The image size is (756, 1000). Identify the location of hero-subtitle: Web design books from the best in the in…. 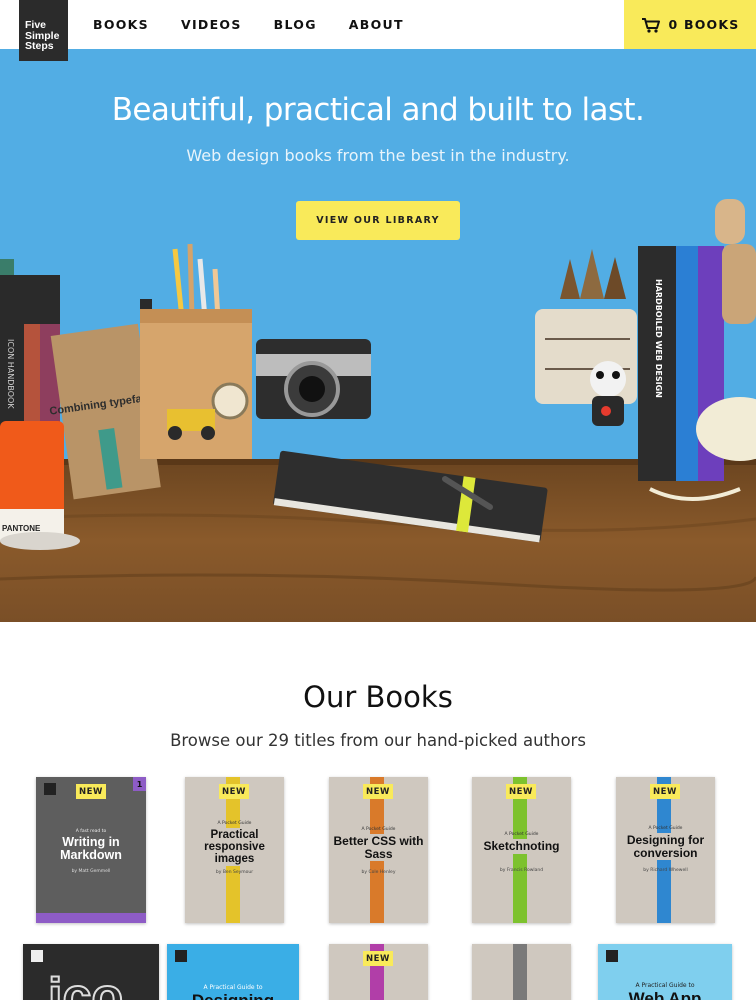
(378, 155).